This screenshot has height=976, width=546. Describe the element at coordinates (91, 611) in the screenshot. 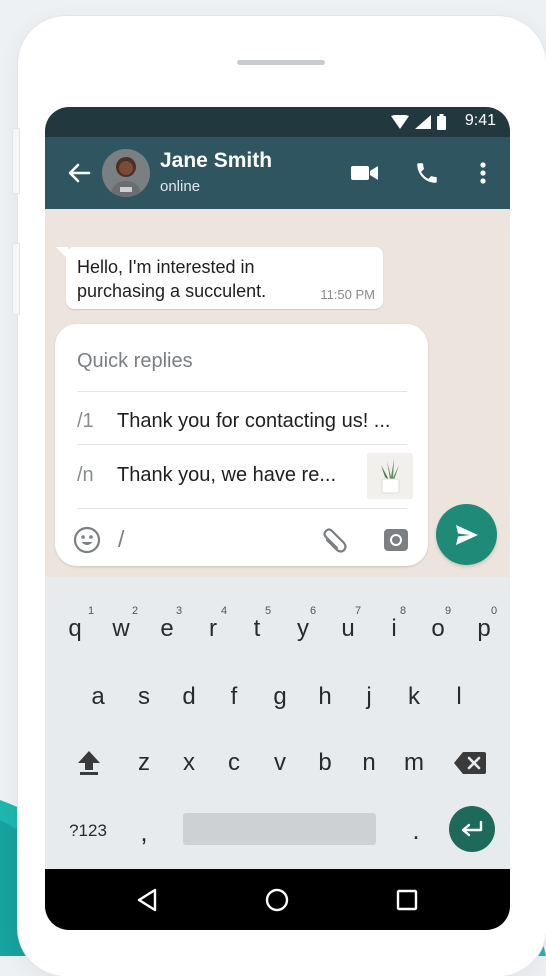

I see `key-hint: 1` at that location.